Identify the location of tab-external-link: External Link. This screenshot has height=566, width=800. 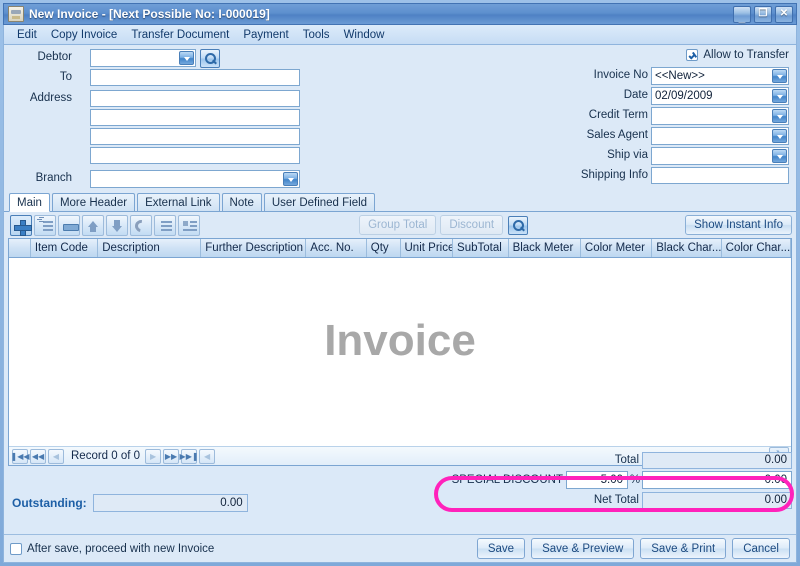
(178, 202).